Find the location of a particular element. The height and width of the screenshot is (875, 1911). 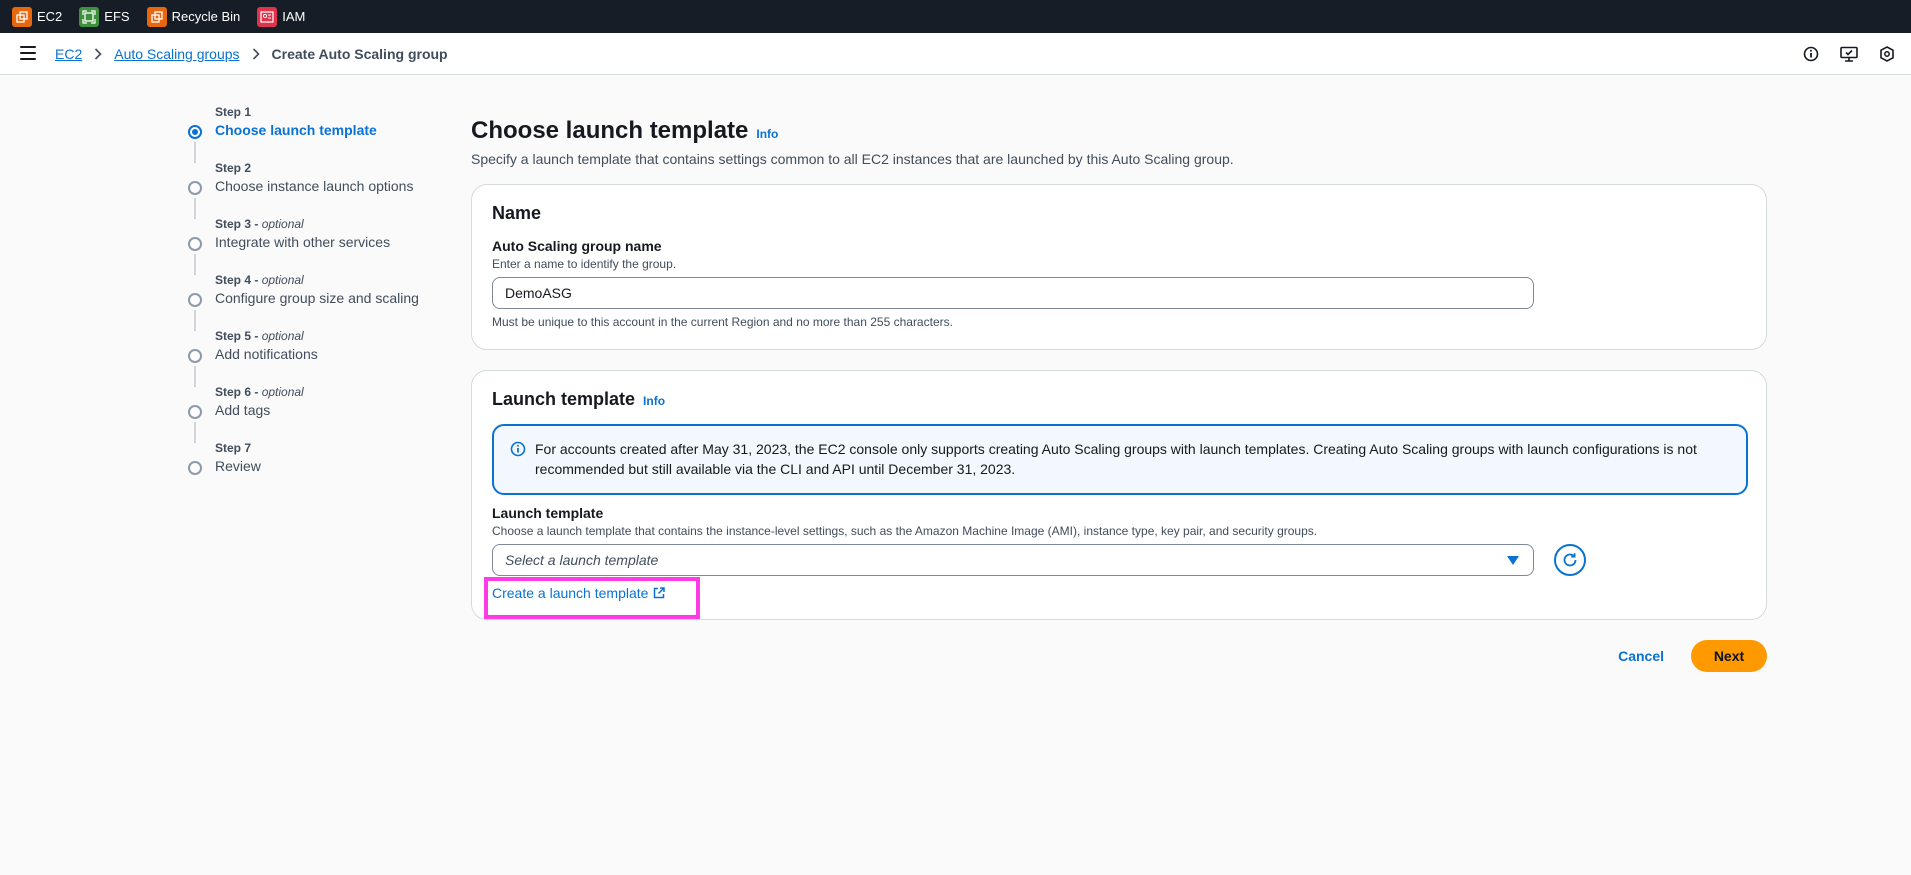

breadcrumb-current: Create Auto Scaling group is located at coordinates (359, 54).